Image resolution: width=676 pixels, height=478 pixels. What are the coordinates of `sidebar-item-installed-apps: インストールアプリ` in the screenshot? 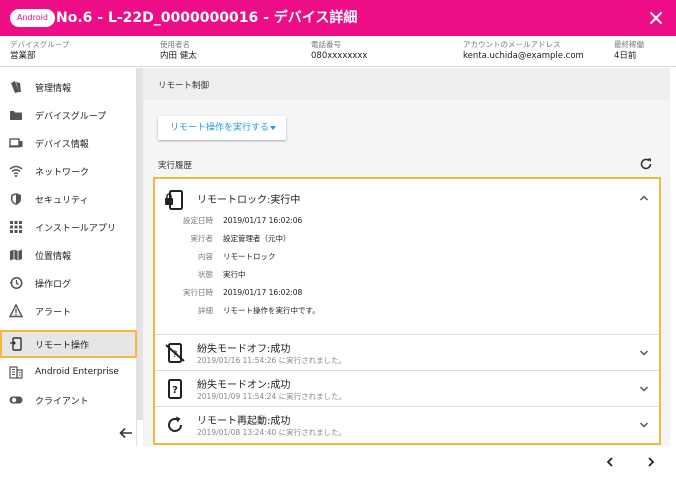 It's located at (68, 227).